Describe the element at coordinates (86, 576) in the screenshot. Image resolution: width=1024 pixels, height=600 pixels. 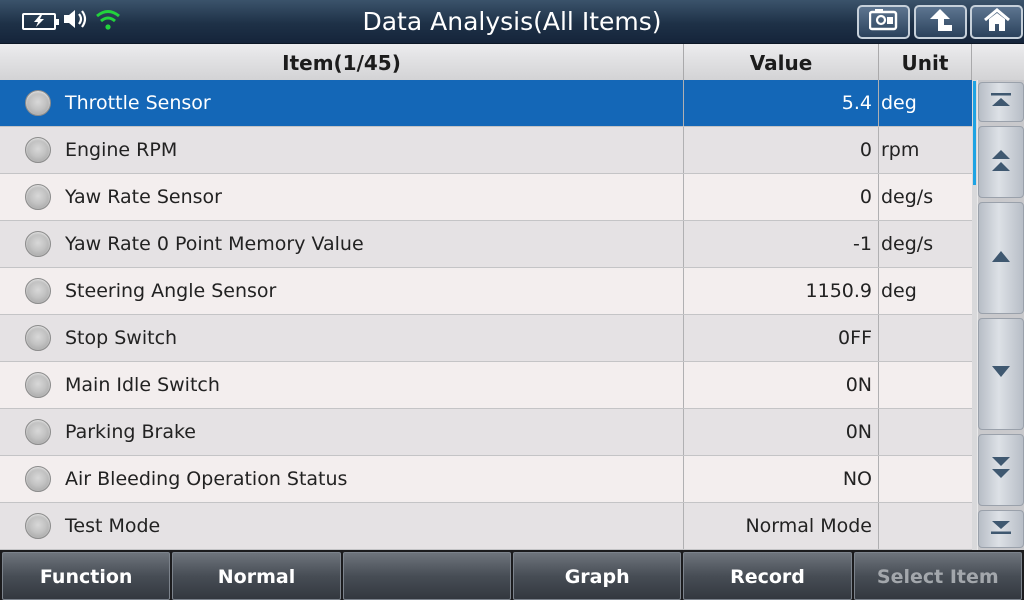
I see `function-button: Function` at that location.